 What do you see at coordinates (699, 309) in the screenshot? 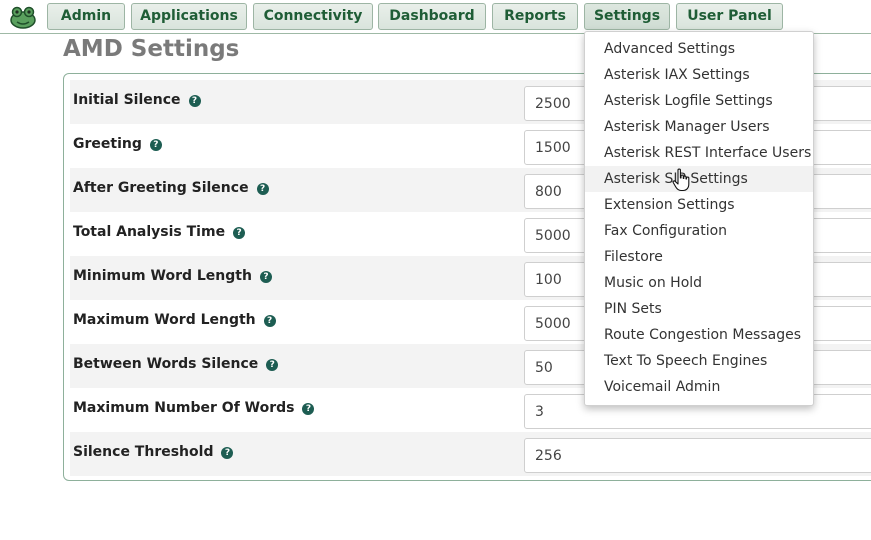
I see `menu-item-pin-sets: PIN Sets` at bounding box center [699, 309].